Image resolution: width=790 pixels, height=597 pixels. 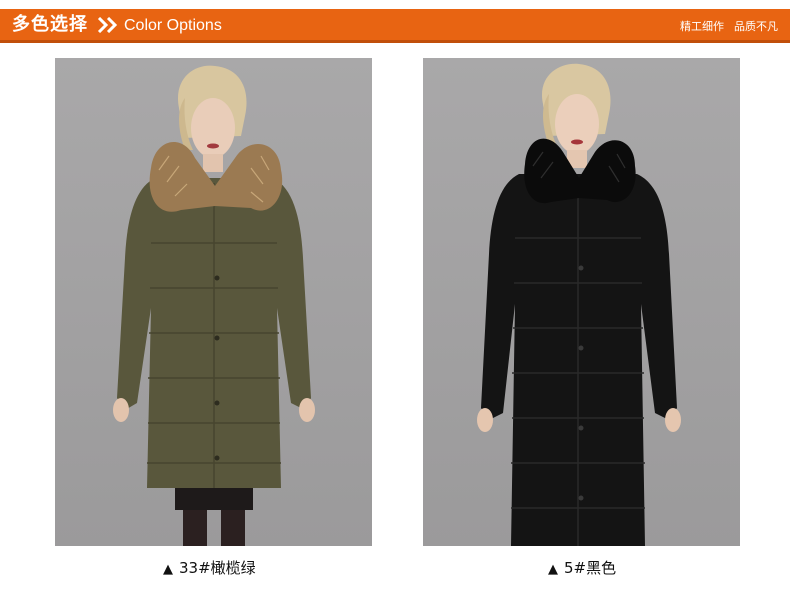 I want to click on color-label-black: ▲ 5#黑色, so click(x=582, y=568).